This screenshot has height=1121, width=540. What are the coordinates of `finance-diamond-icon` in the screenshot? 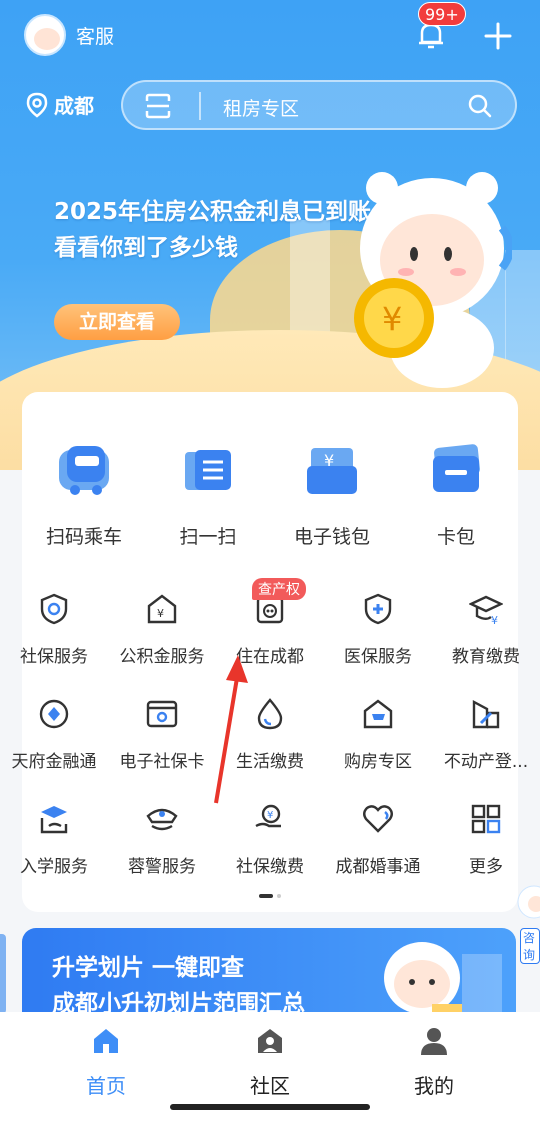 It's located at (54, 714).